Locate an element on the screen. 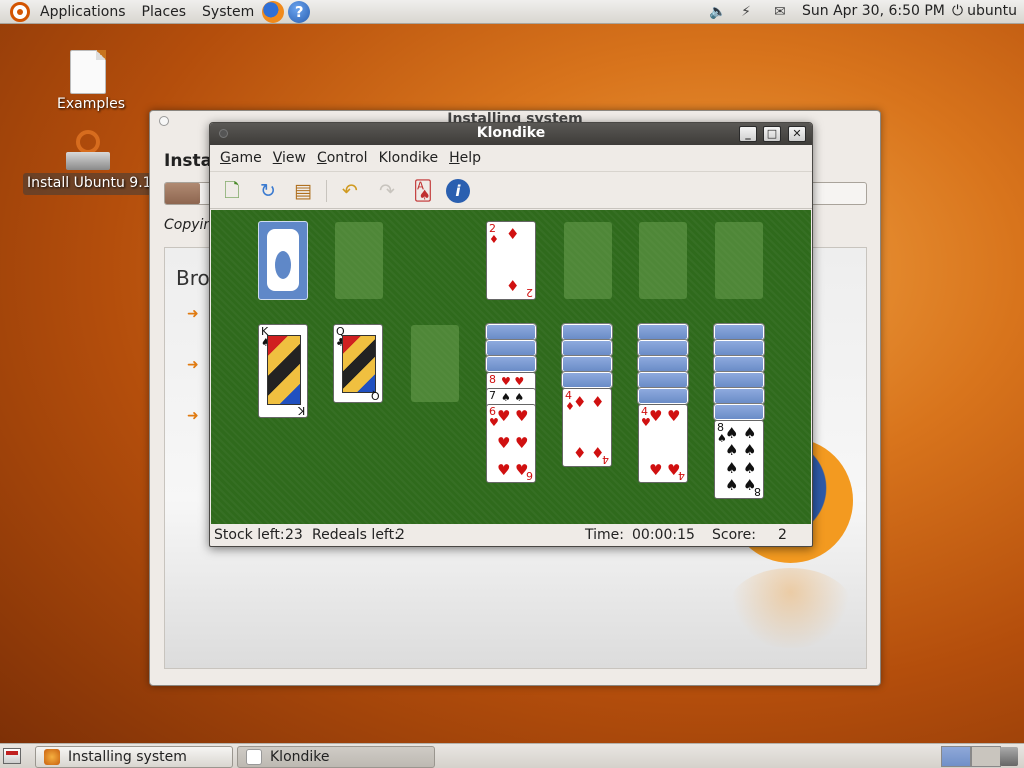 The height and width of the screenshot is (768, 1024). firefox-reflection is located at coordinates (790, 608).